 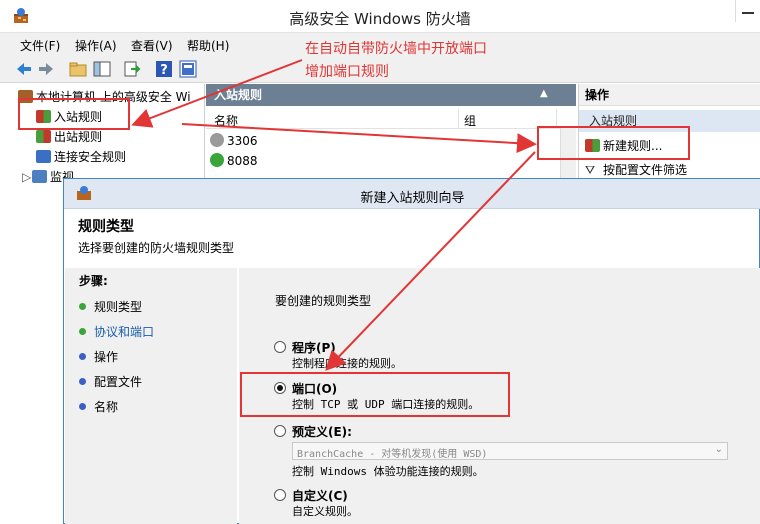 What do you see at coordinates (430, 261) in the screenshot?
I see `arrow-to-port-option` at bounding box center [430, 261].